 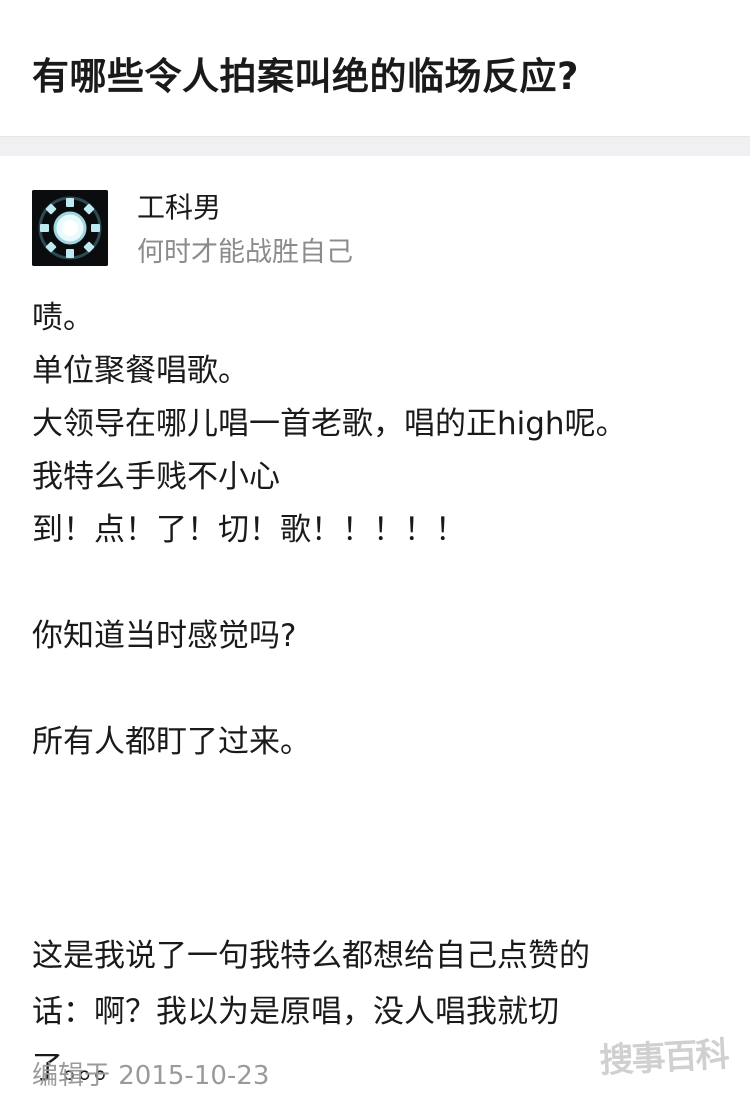 I want to click on header-divider, so click(x=375, y=146).